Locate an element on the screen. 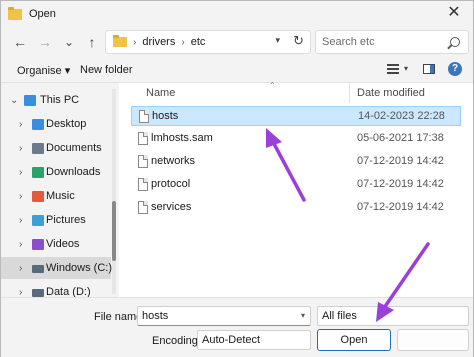 Image resolution: width=474 pixels, height=357 pixels. sidebar-item-windows-c: › Windows (C:) is located at coordinates (56, 268).